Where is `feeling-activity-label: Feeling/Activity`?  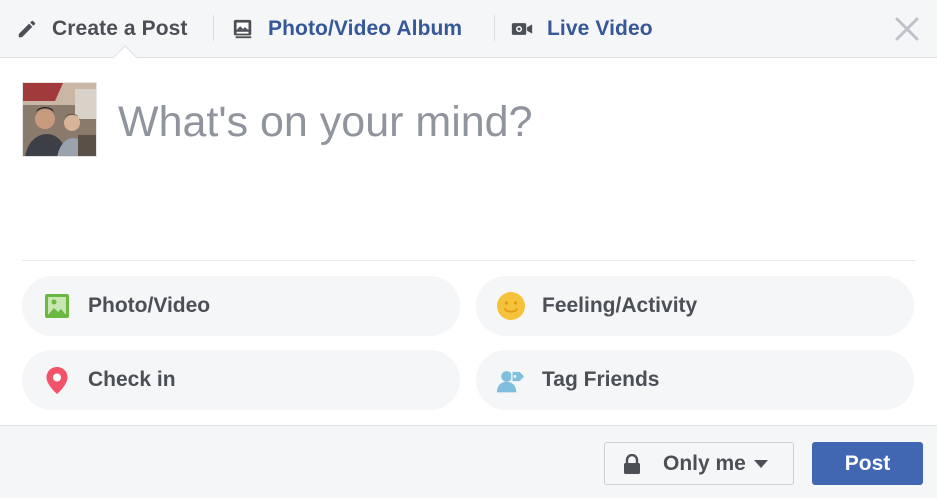 feeling-activity-label: Feeling/Activity is located at coordinates (620, 305).